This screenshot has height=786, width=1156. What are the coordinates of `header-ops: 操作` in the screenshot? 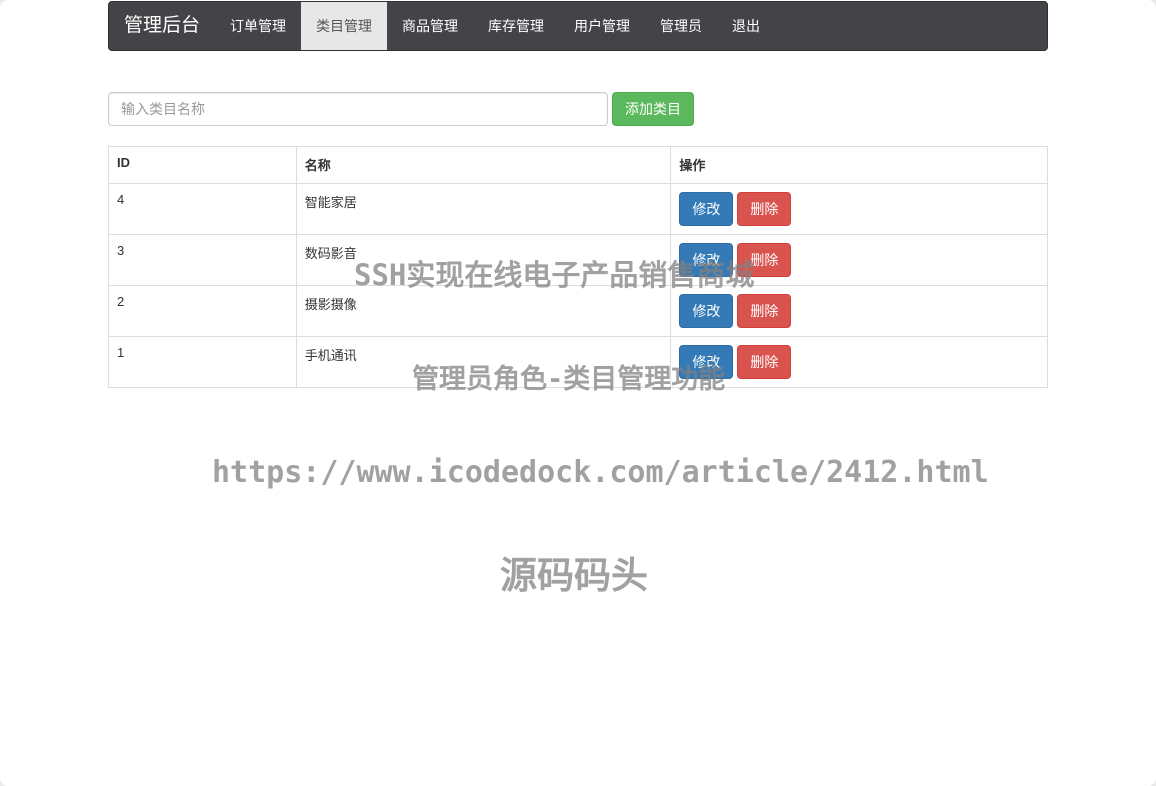 It's located at (859, 165).